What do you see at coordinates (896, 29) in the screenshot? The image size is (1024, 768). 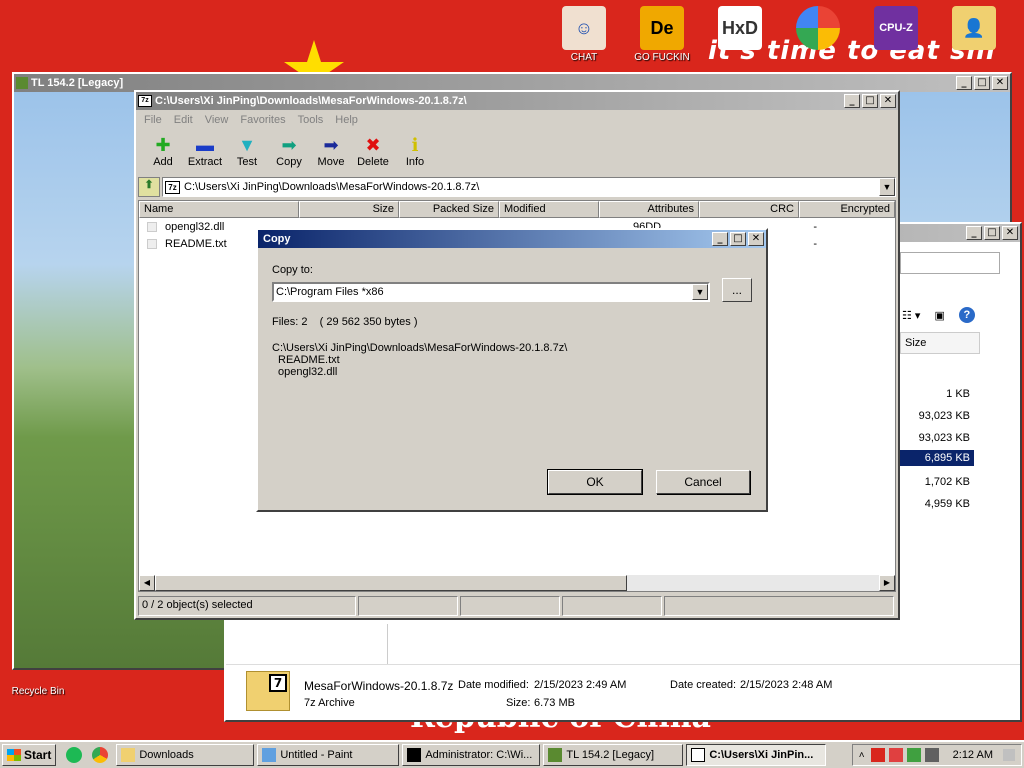 I see `desktop-icon-cpuz: CPU-Z` at bounding box center [896, 29].